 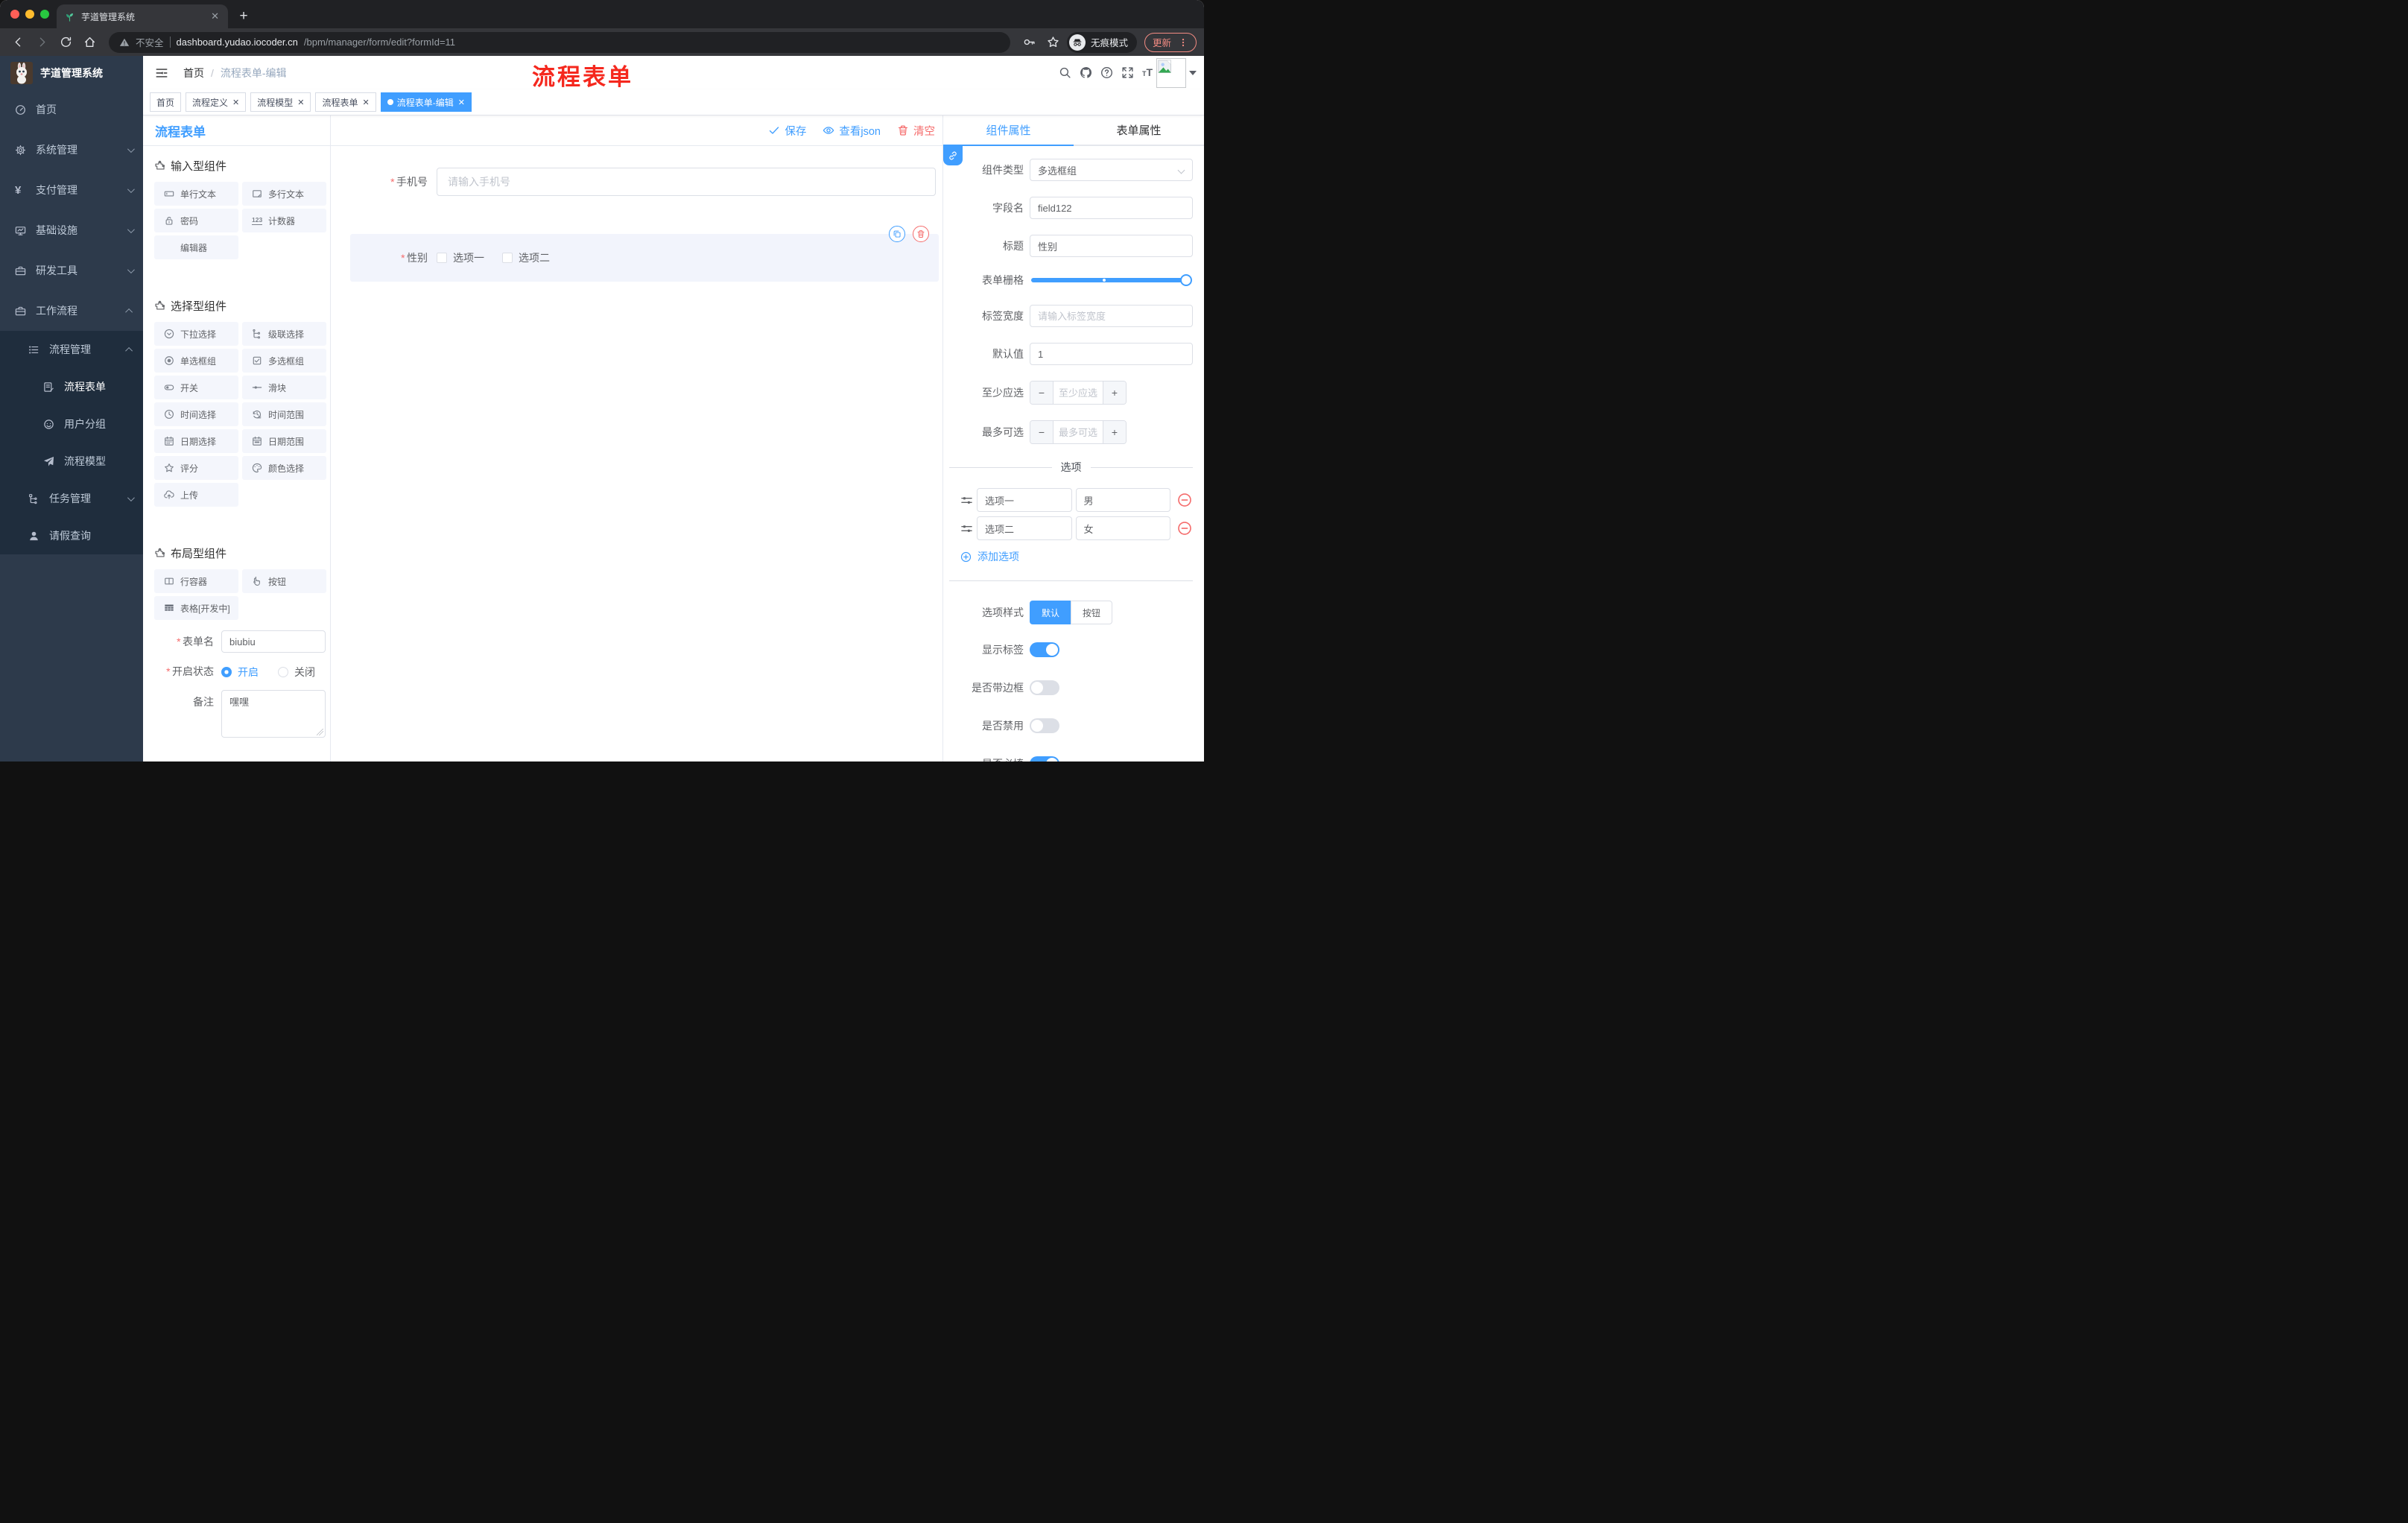 I want to click on nav-tag: 流程表单 ✕, so click(x=345, y=102).